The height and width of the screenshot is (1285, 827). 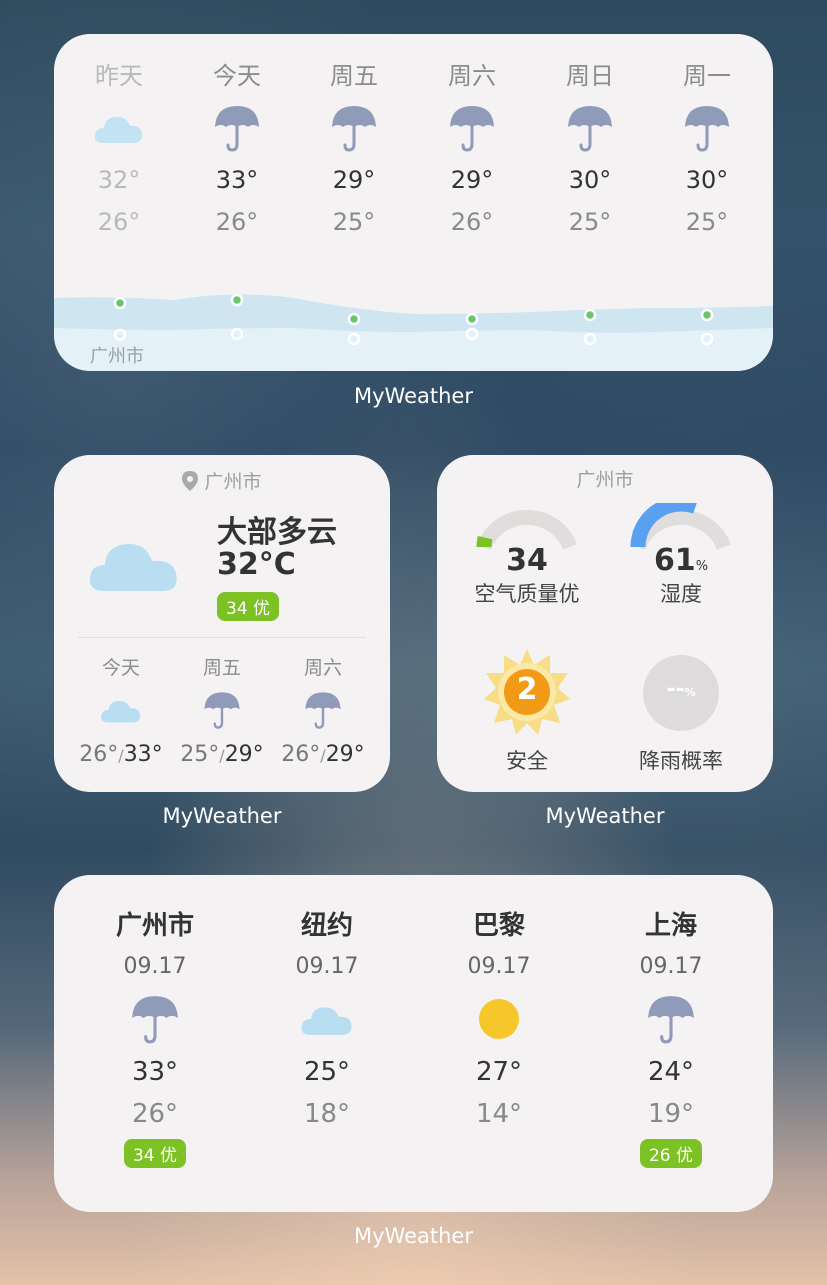 I want to click on high-temp: 32°, so click(x=119, y=180).